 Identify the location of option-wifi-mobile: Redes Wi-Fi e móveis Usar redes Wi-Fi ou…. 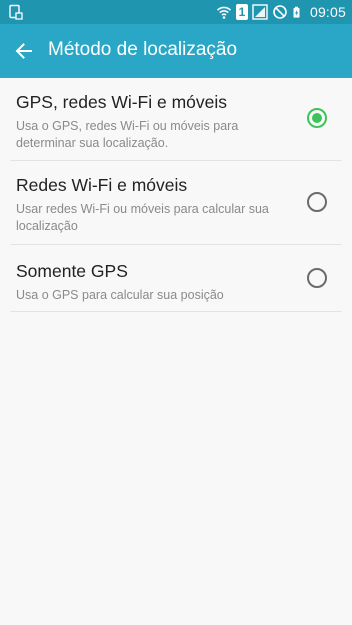
(176, 203).